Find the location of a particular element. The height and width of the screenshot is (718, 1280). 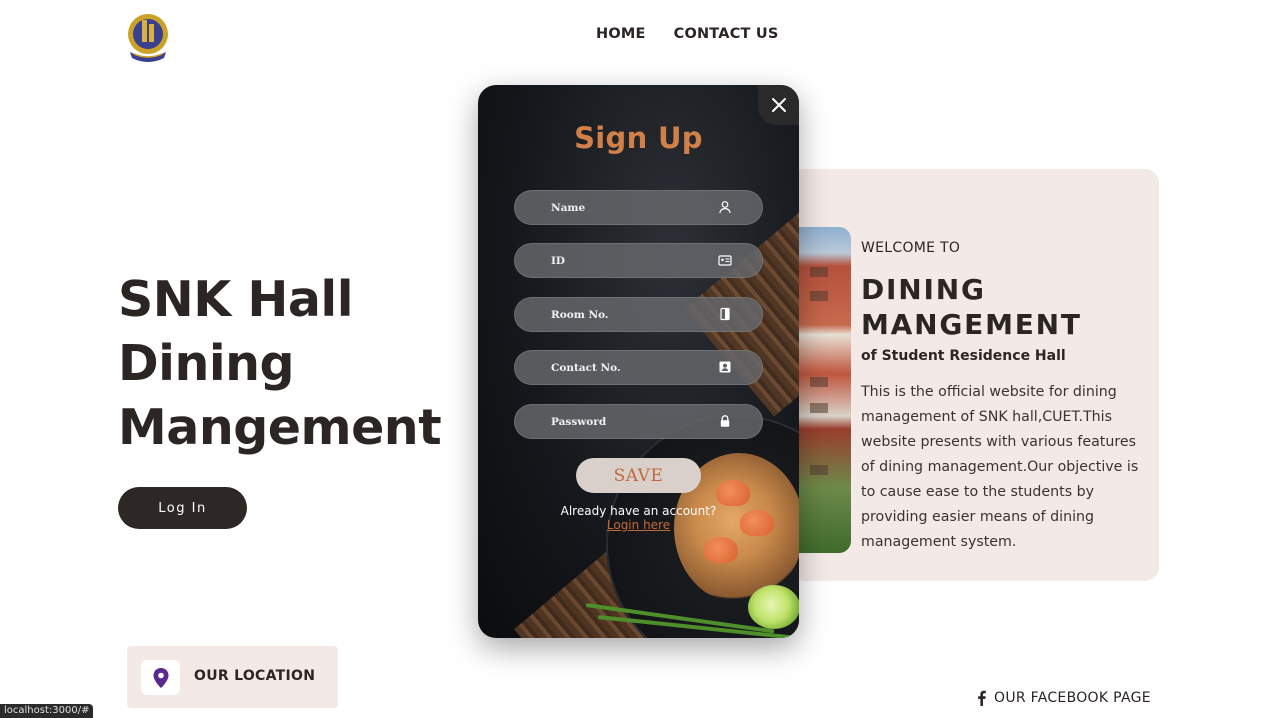

id-field-wrapper is located at coordinates (638, 260).